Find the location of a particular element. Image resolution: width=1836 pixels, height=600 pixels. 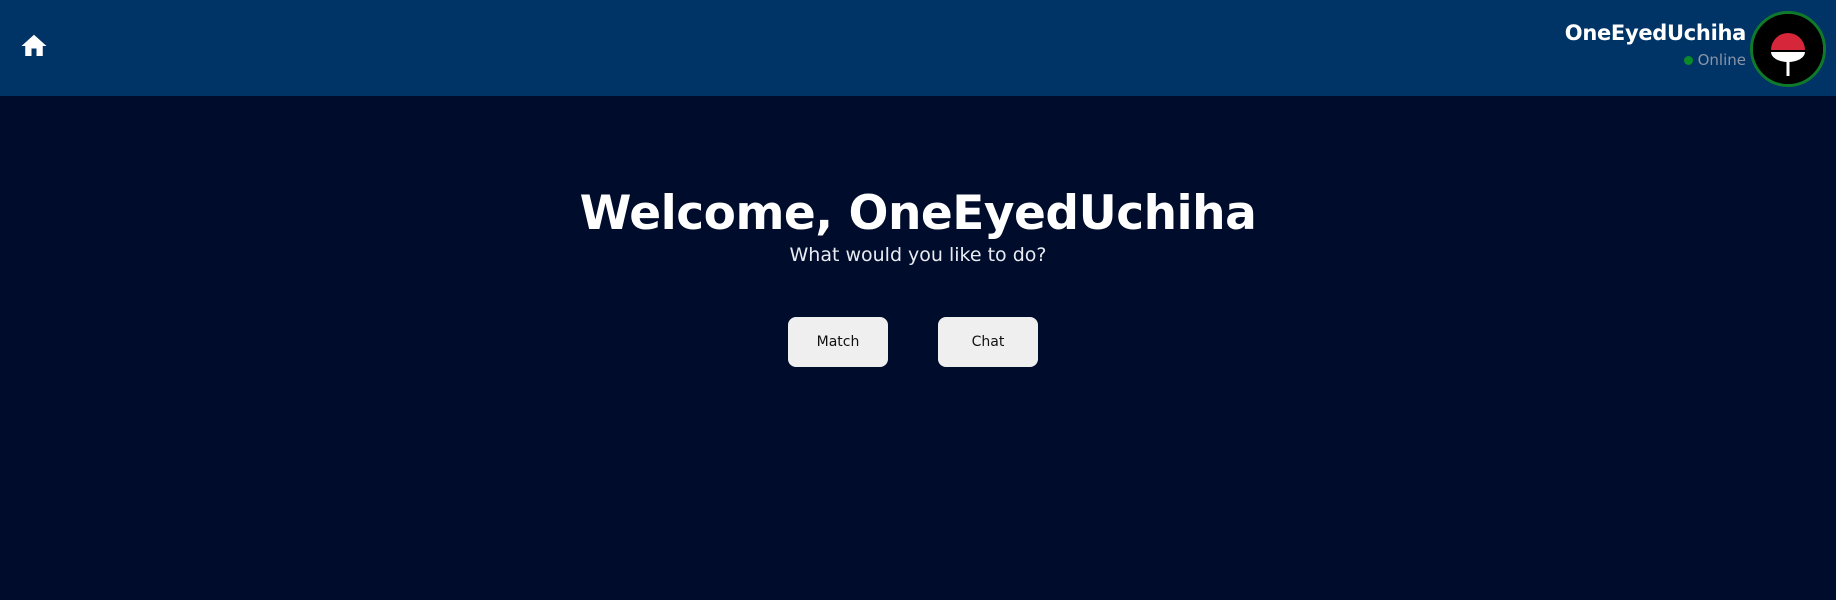

online-status: Online is located at coordinates (1655, 60).